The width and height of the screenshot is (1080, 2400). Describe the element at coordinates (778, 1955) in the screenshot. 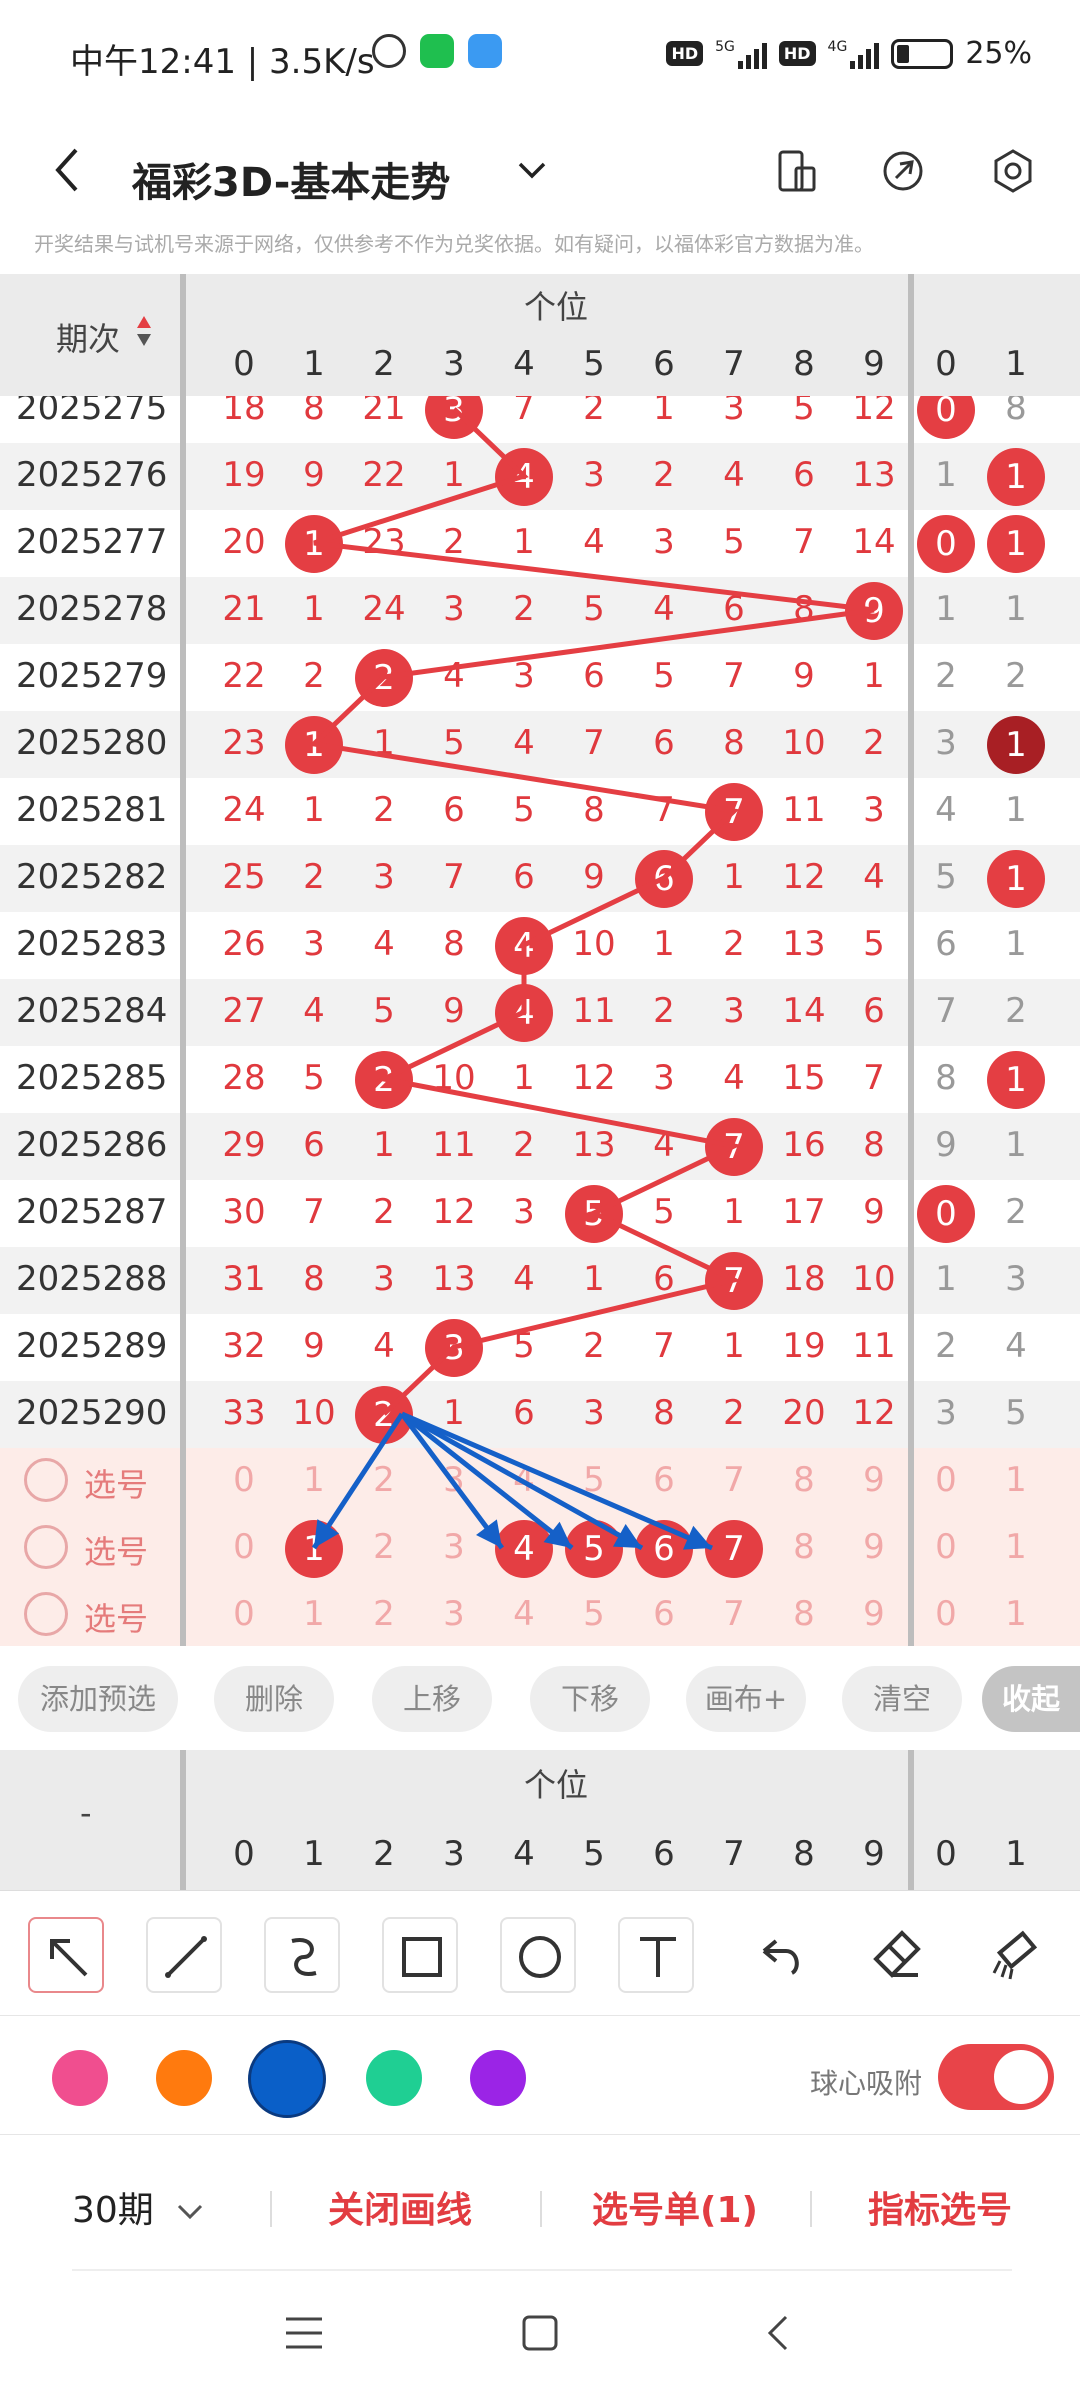

I see `undo-icon` at that location.